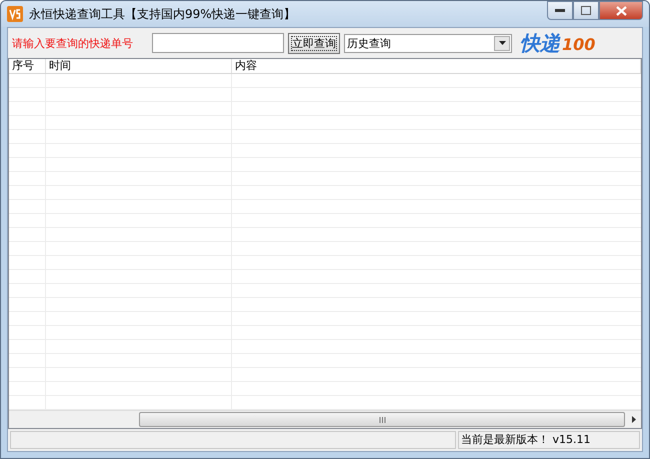 The width and height of the screenshot is (650, 459). What do you see at coordinates (27, 66) in the screenshot?
I see `column-header: 序号` at bounding box center [27, 66].